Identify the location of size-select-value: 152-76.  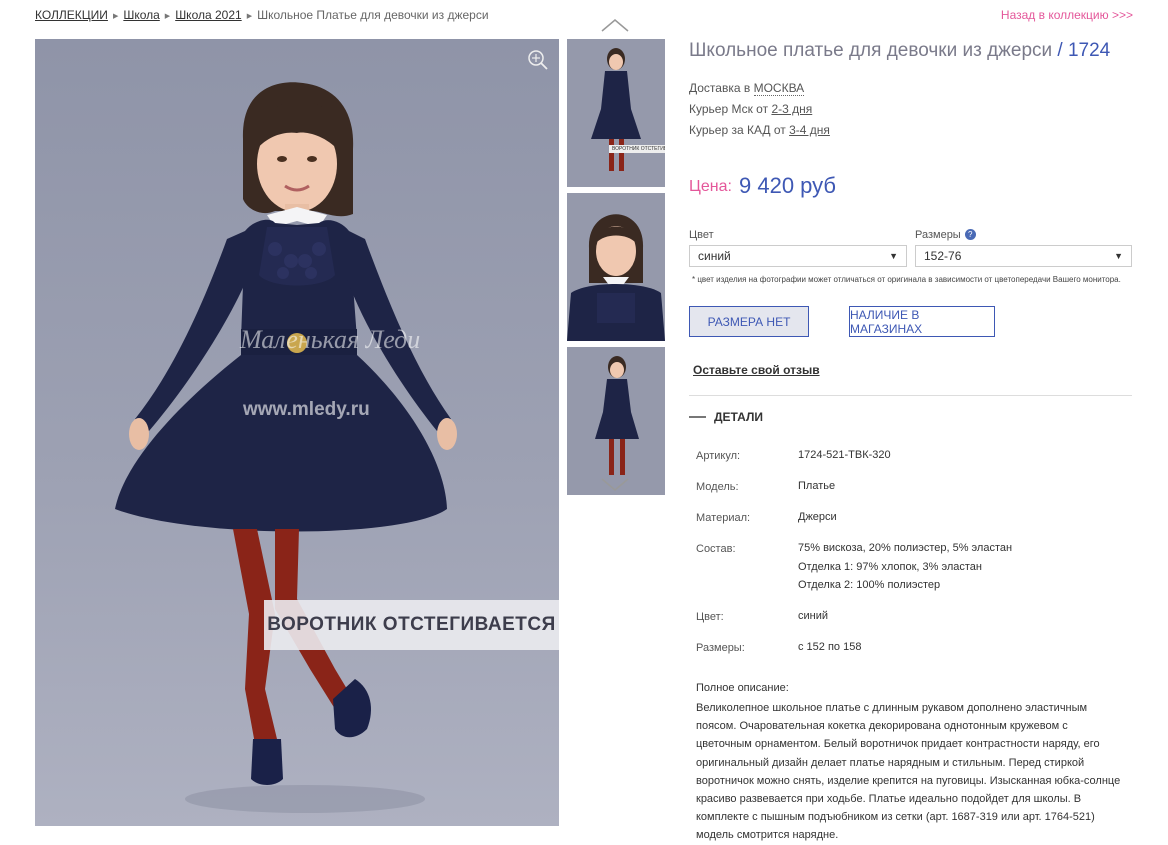
(943, 256).